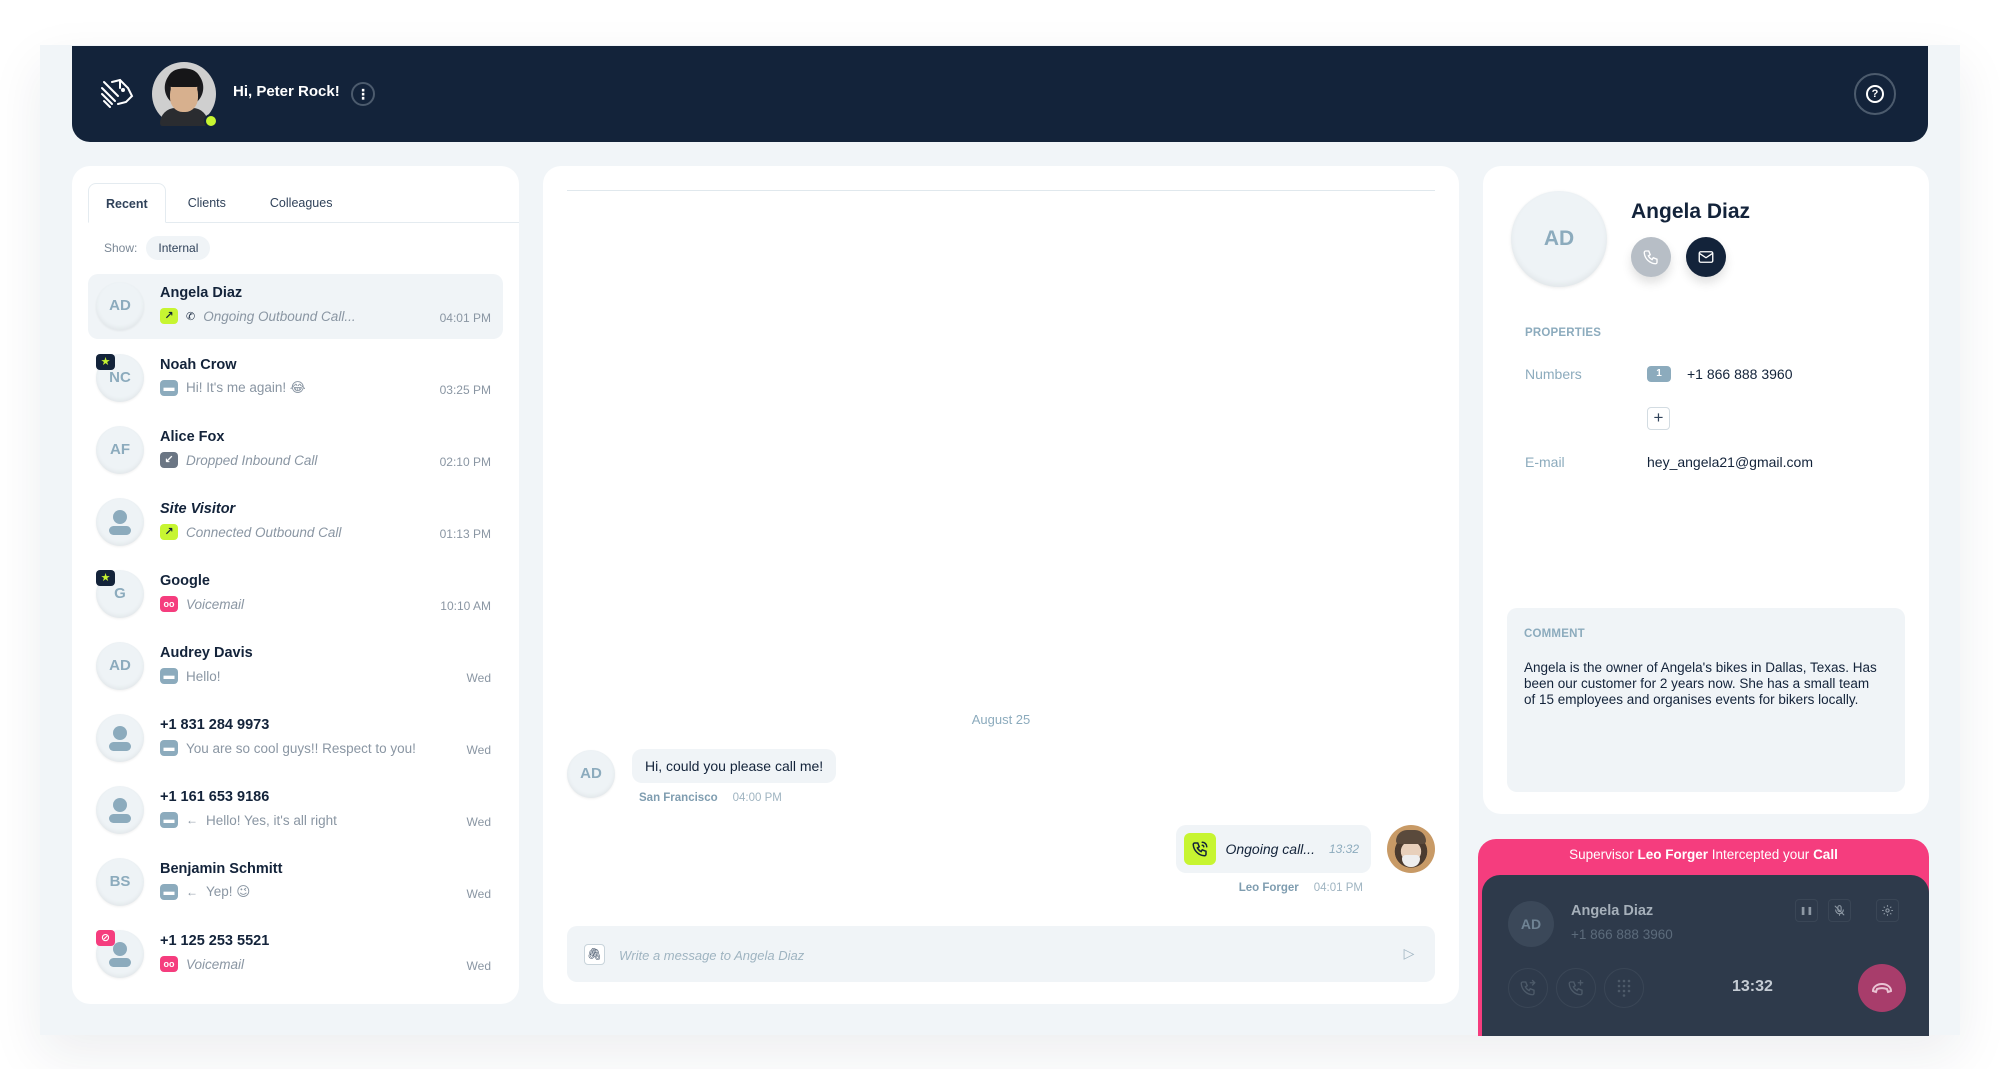  Describe the element at coordinates (1730, 462) in the screenshot. I see `email-value: hey_angela21@gmail.com` at that location.